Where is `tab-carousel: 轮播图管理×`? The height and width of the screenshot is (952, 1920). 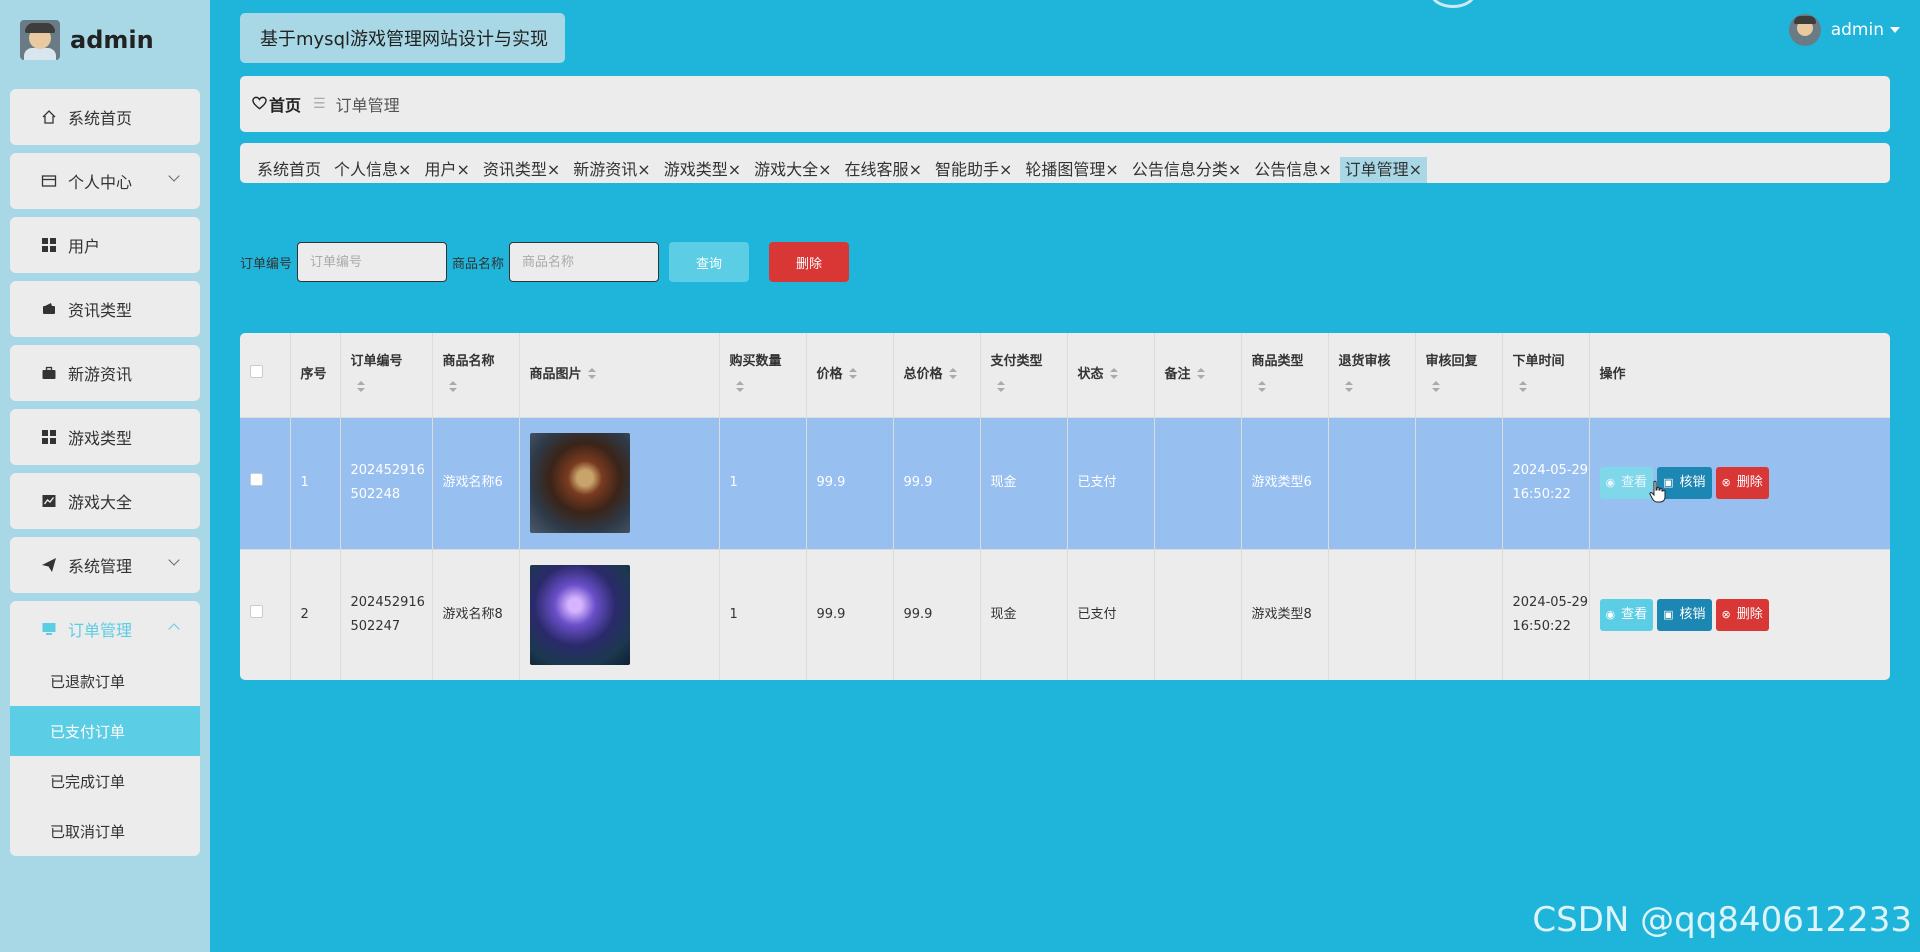
tab-carousel: 轮播图管理× is located at coordinates (1071, 170).